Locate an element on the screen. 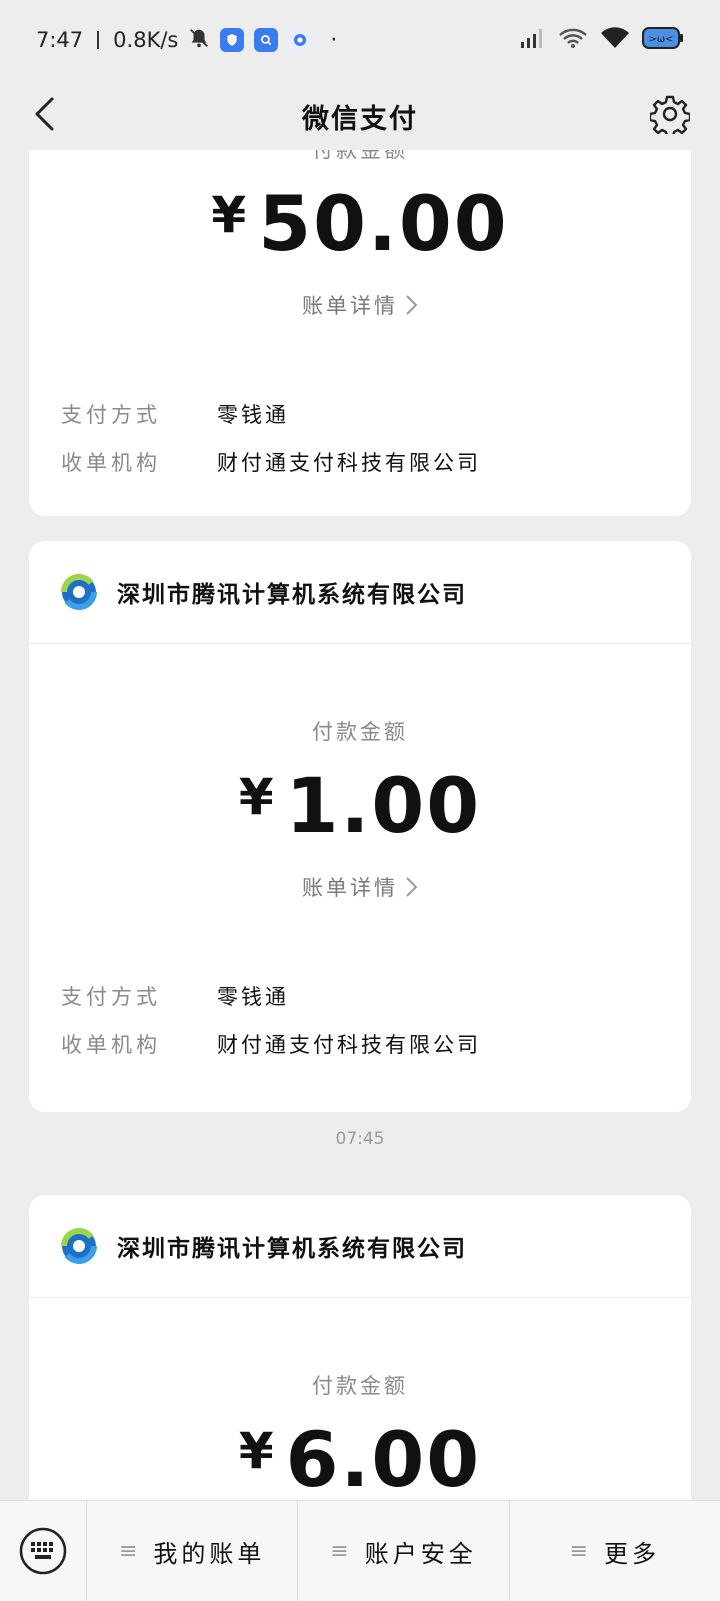 This screenshot has height=1601, width=720. amount-value: 50.00 is located at coordinates (383, 223).